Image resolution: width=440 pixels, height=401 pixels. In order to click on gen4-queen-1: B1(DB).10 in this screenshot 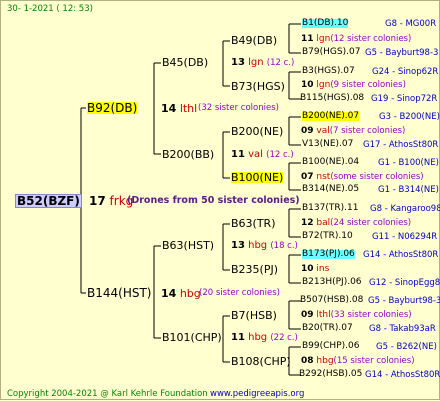, I will do `click(325, 23)`.